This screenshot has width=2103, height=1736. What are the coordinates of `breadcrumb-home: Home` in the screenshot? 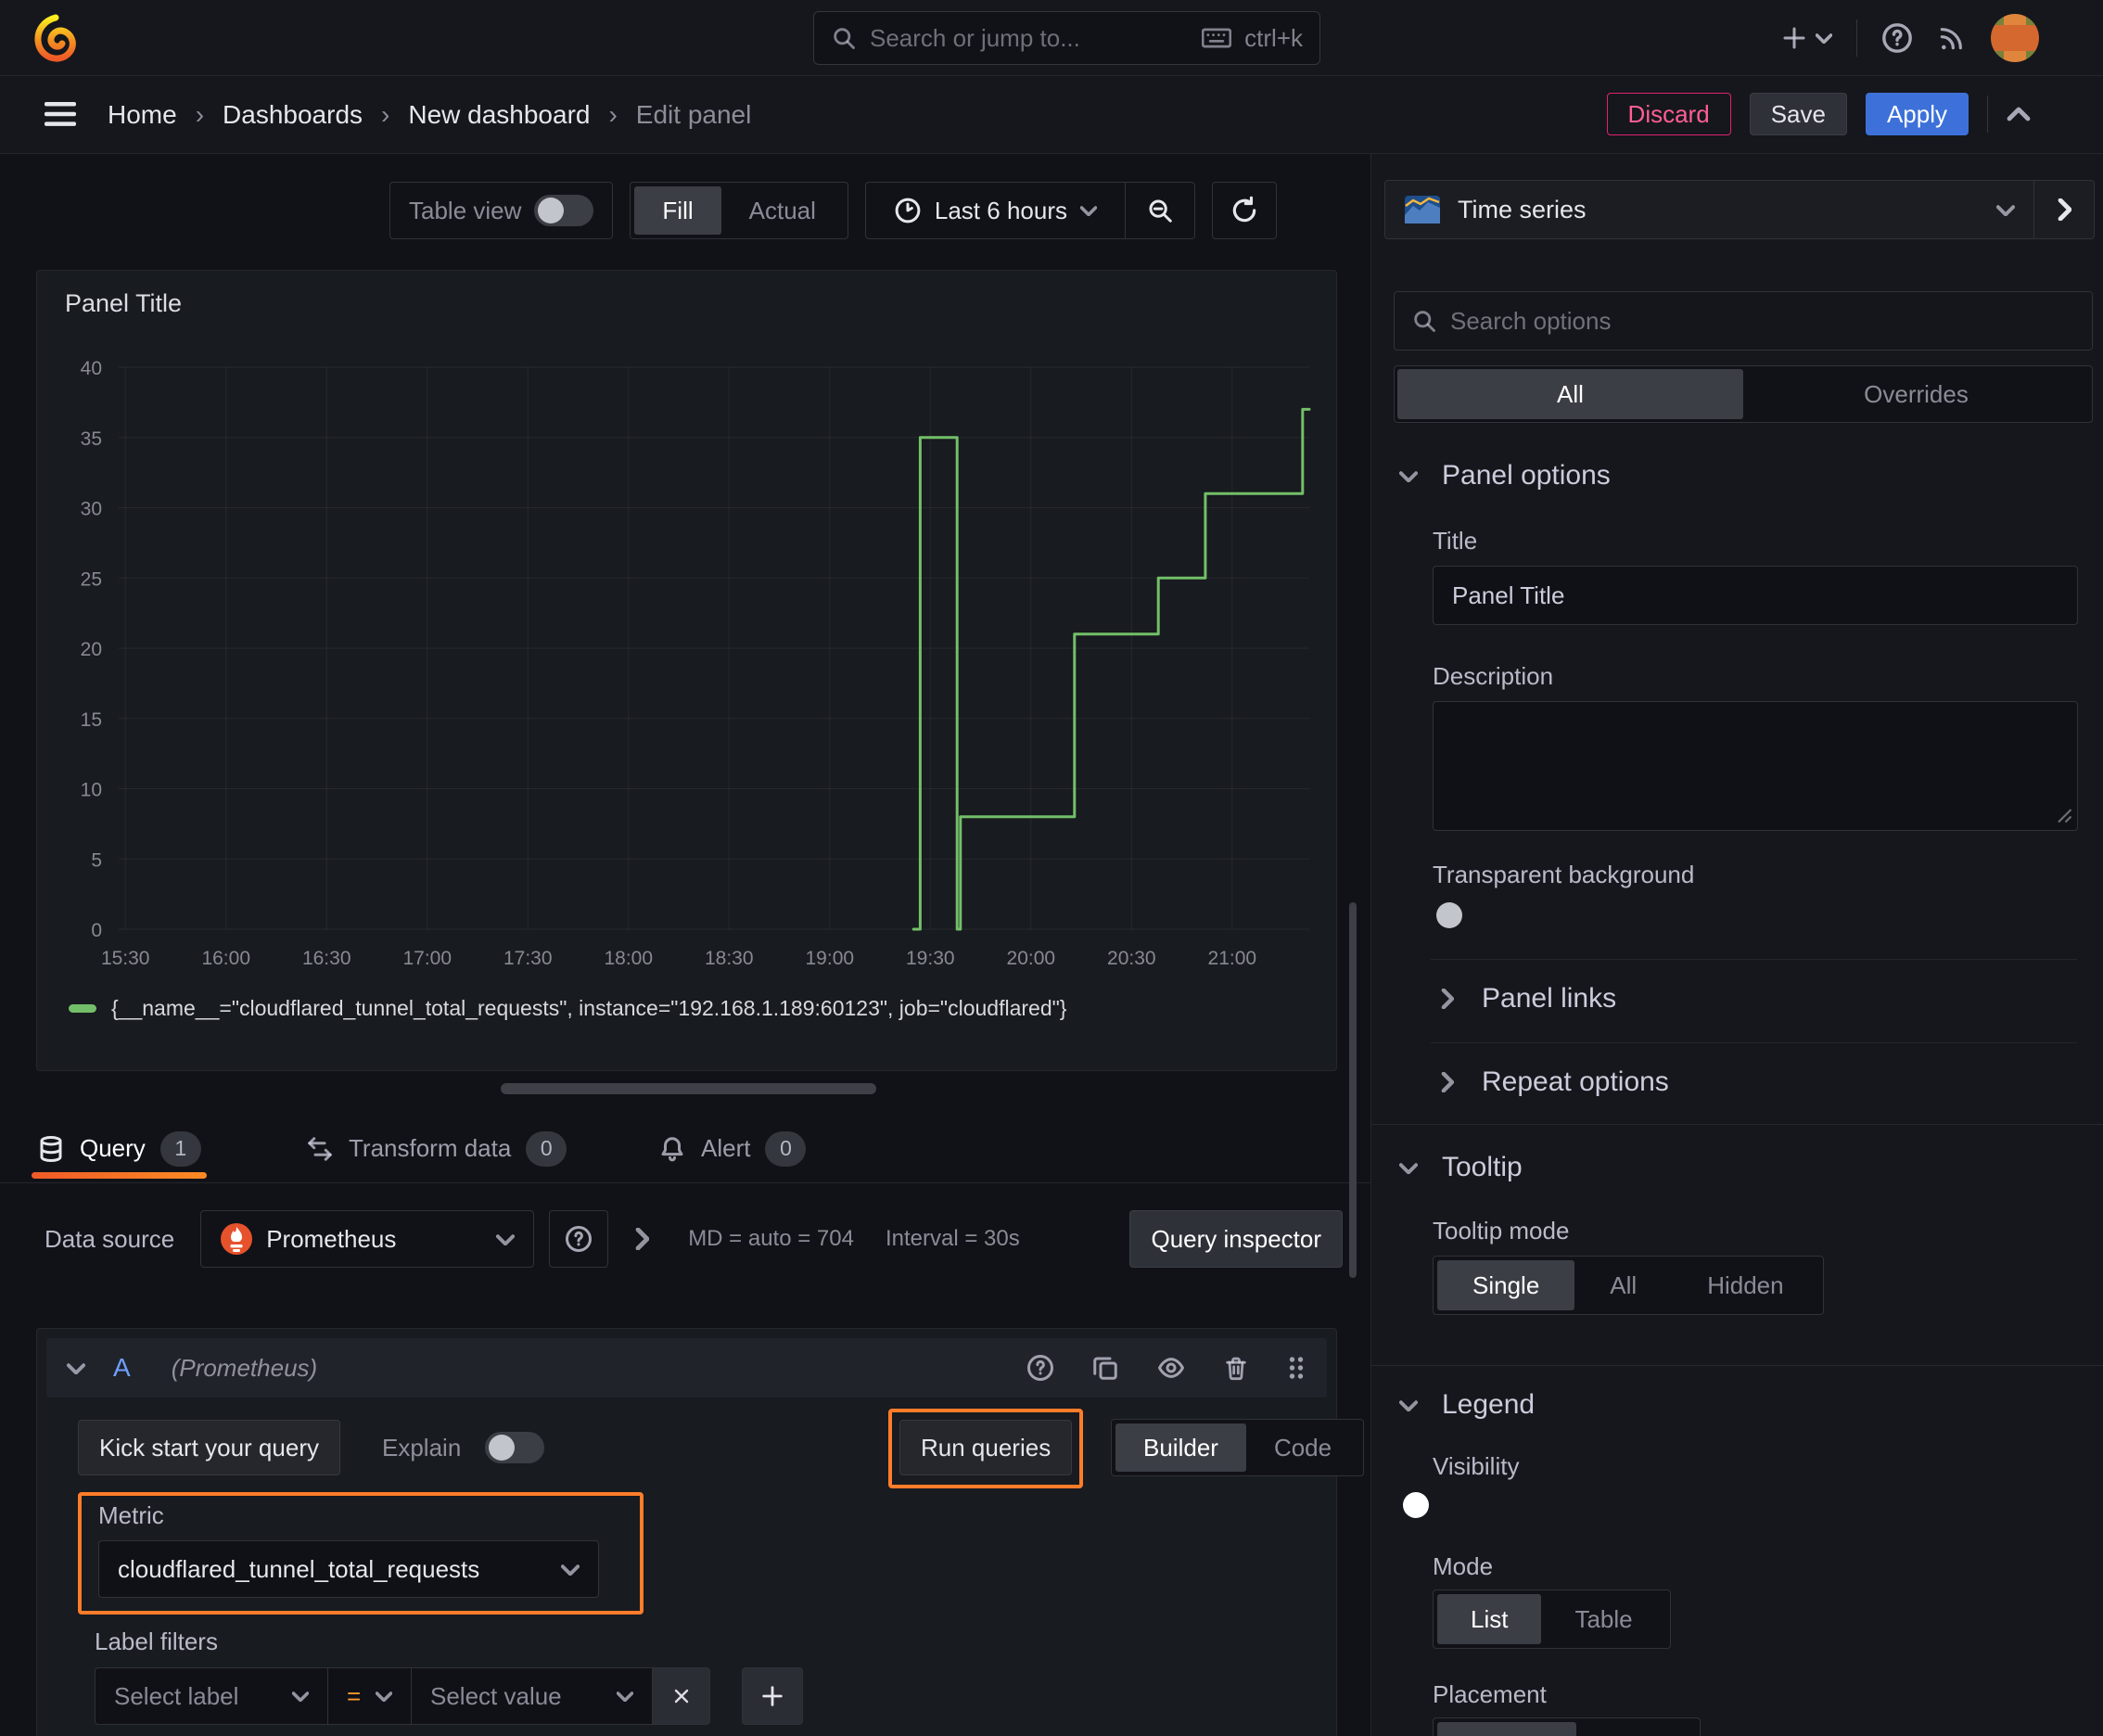 It's located at (142, 115).